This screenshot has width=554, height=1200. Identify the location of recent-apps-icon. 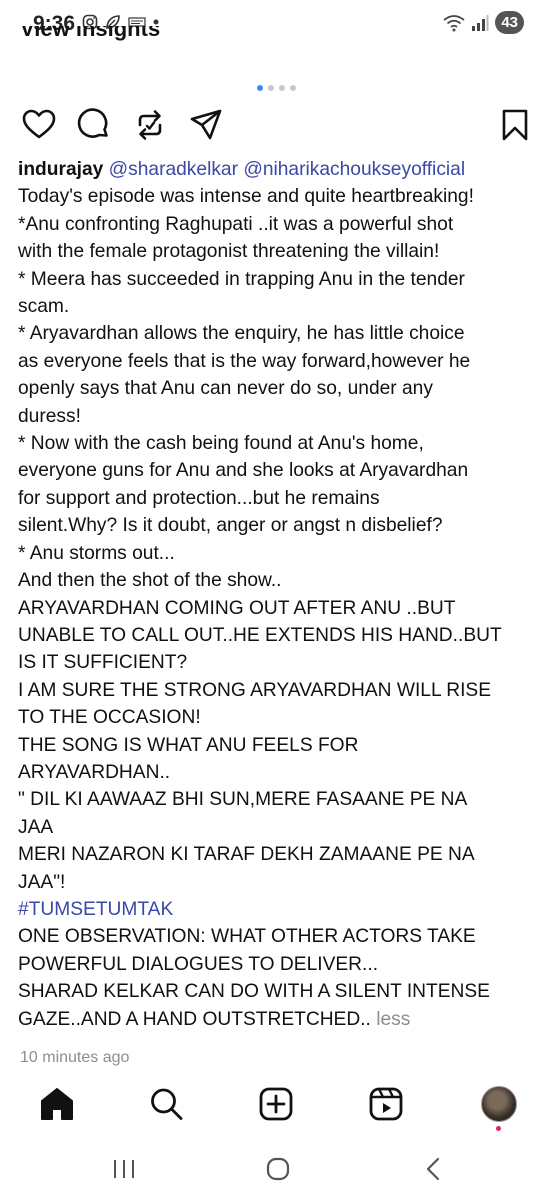
(124, 1169).